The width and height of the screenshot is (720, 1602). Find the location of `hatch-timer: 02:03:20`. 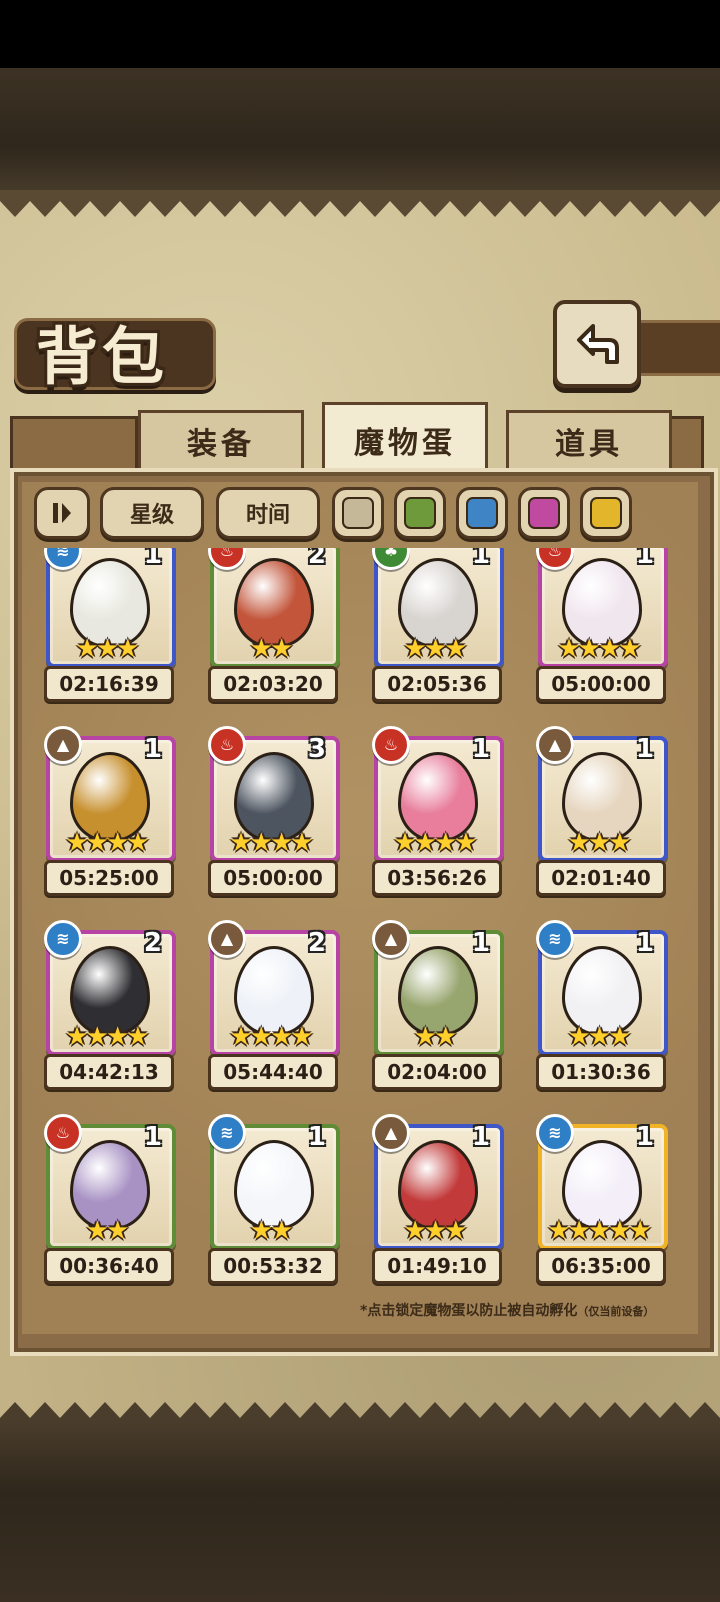

hatch-timer: 02:03:20 is located at coordinates (273, 684).